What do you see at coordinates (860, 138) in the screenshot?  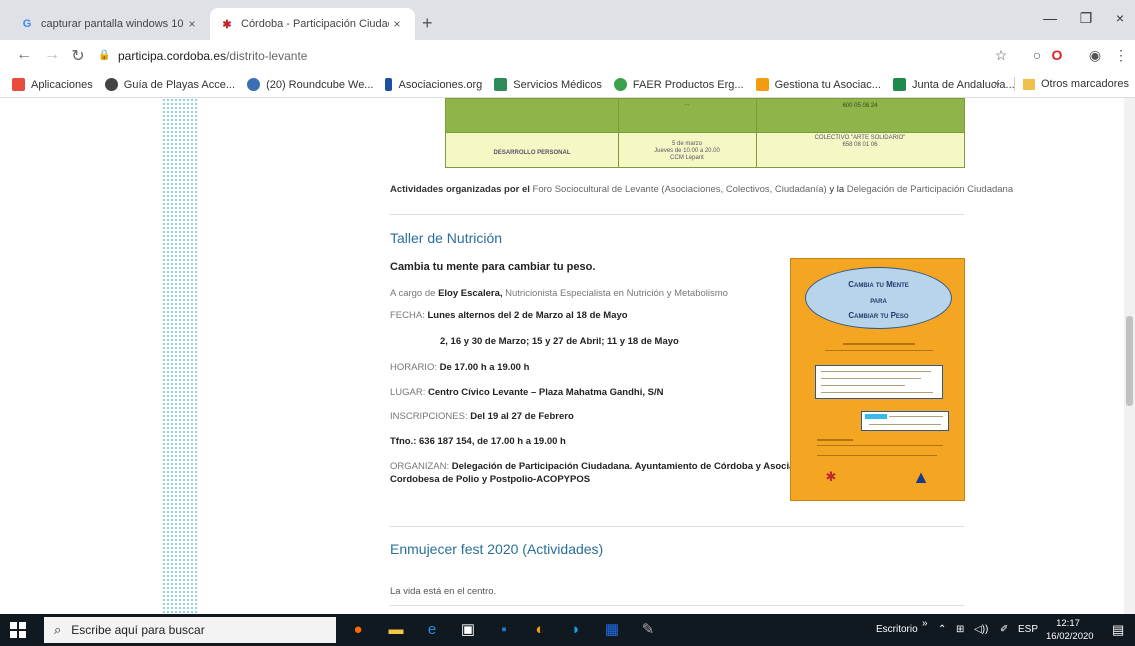 I see `table-cell: COLECTIVO "ARTE SOLIDARIO"` at bounding box center [860, 138].